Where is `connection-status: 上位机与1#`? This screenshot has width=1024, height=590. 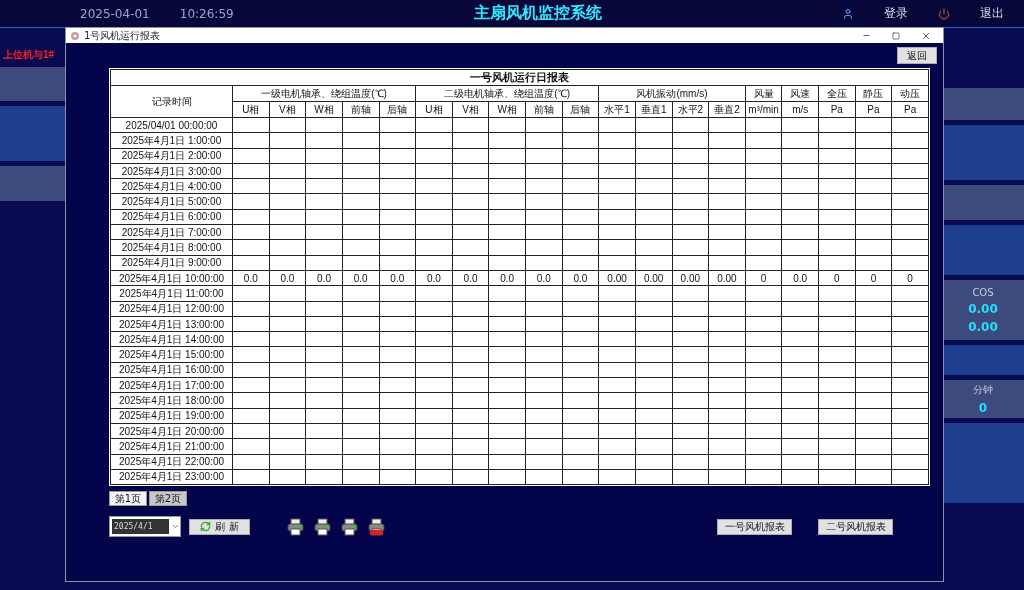
connection-status: 上位机与1# is located at coordinates (29, 55).